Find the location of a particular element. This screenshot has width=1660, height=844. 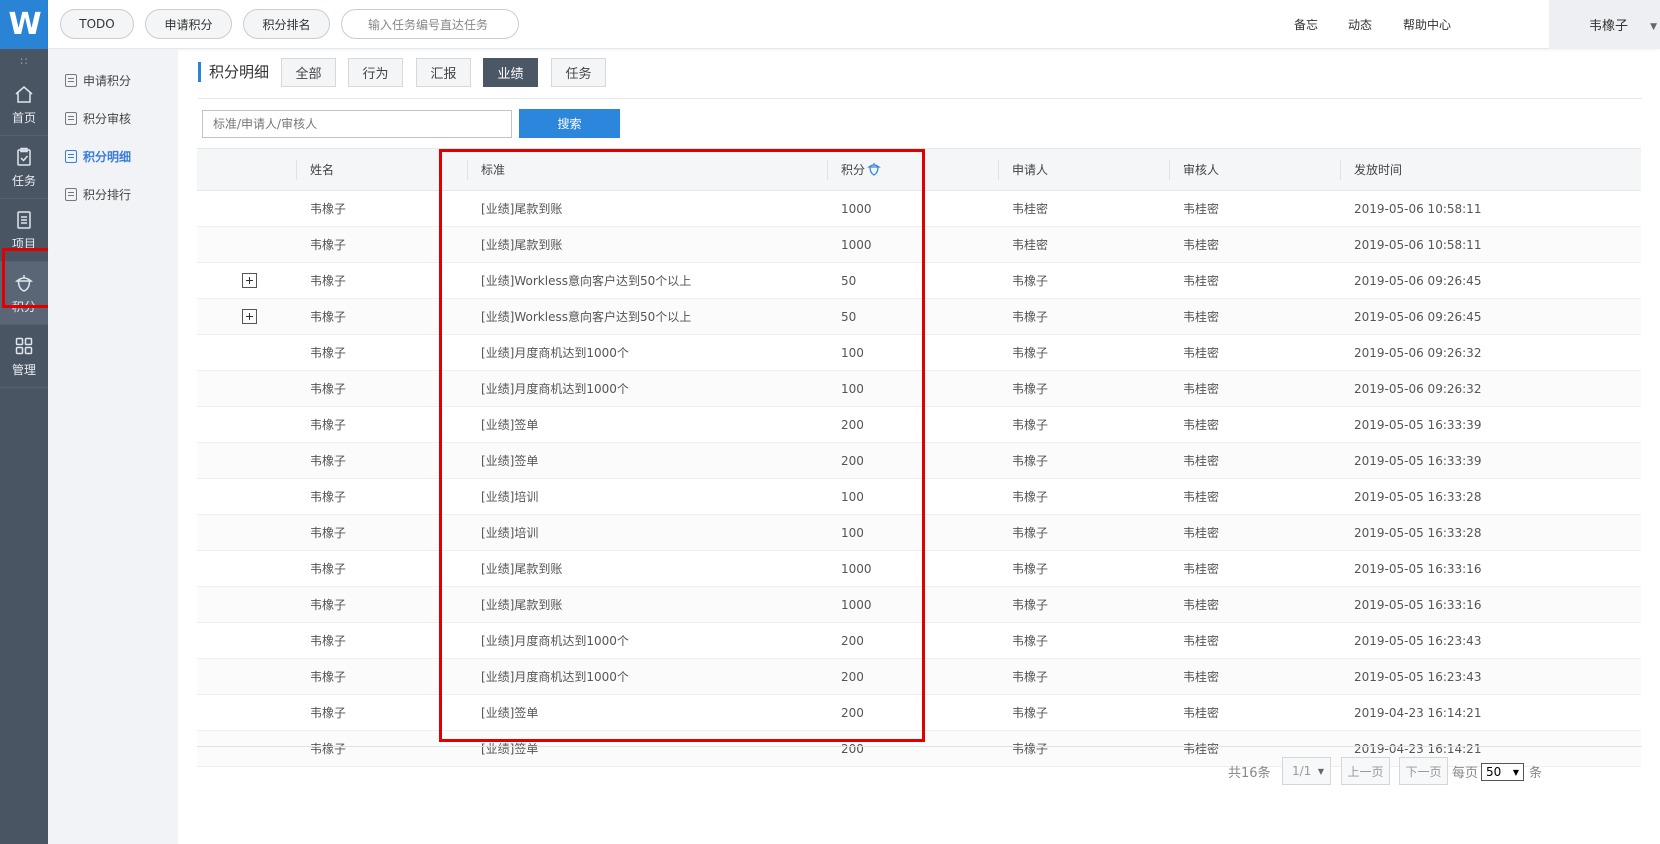

activity-link: 动态 is located at coordinates (1360, 24).